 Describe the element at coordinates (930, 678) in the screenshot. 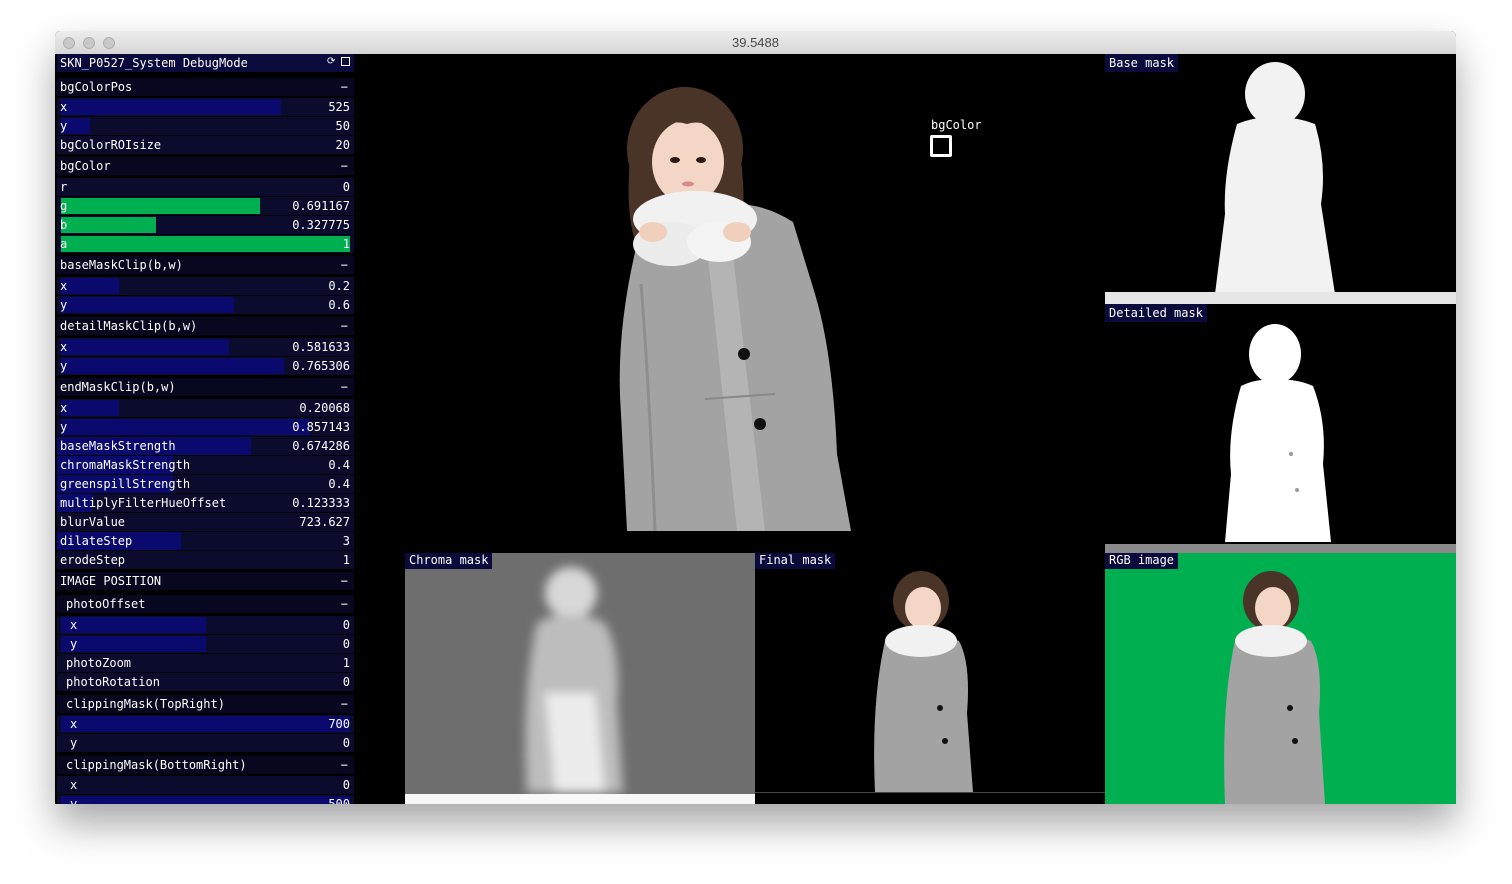

I see `final-mask-panel: Final mask` at that location.